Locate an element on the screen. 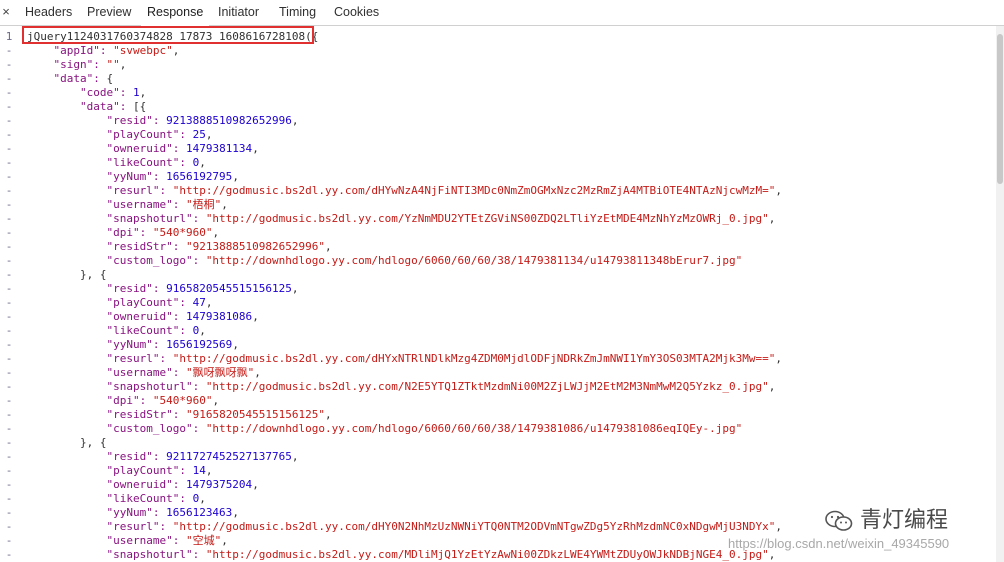 This screenshot has height=562, width=1004. code-line: }, { is located at coordinates (67, 443).